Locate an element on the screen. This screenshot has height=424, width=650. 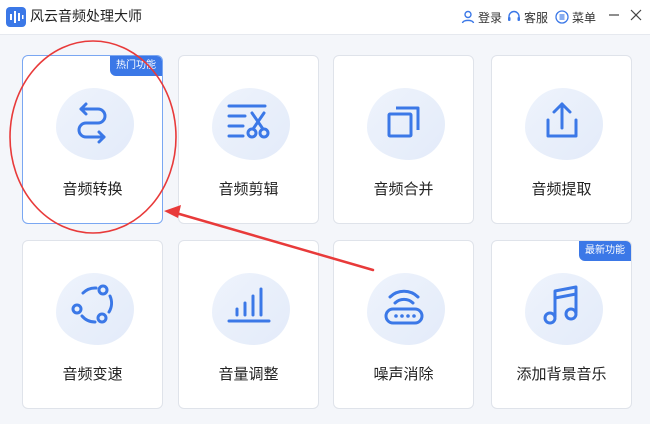
merge-squares-icon is located at coordinates (403, 122).